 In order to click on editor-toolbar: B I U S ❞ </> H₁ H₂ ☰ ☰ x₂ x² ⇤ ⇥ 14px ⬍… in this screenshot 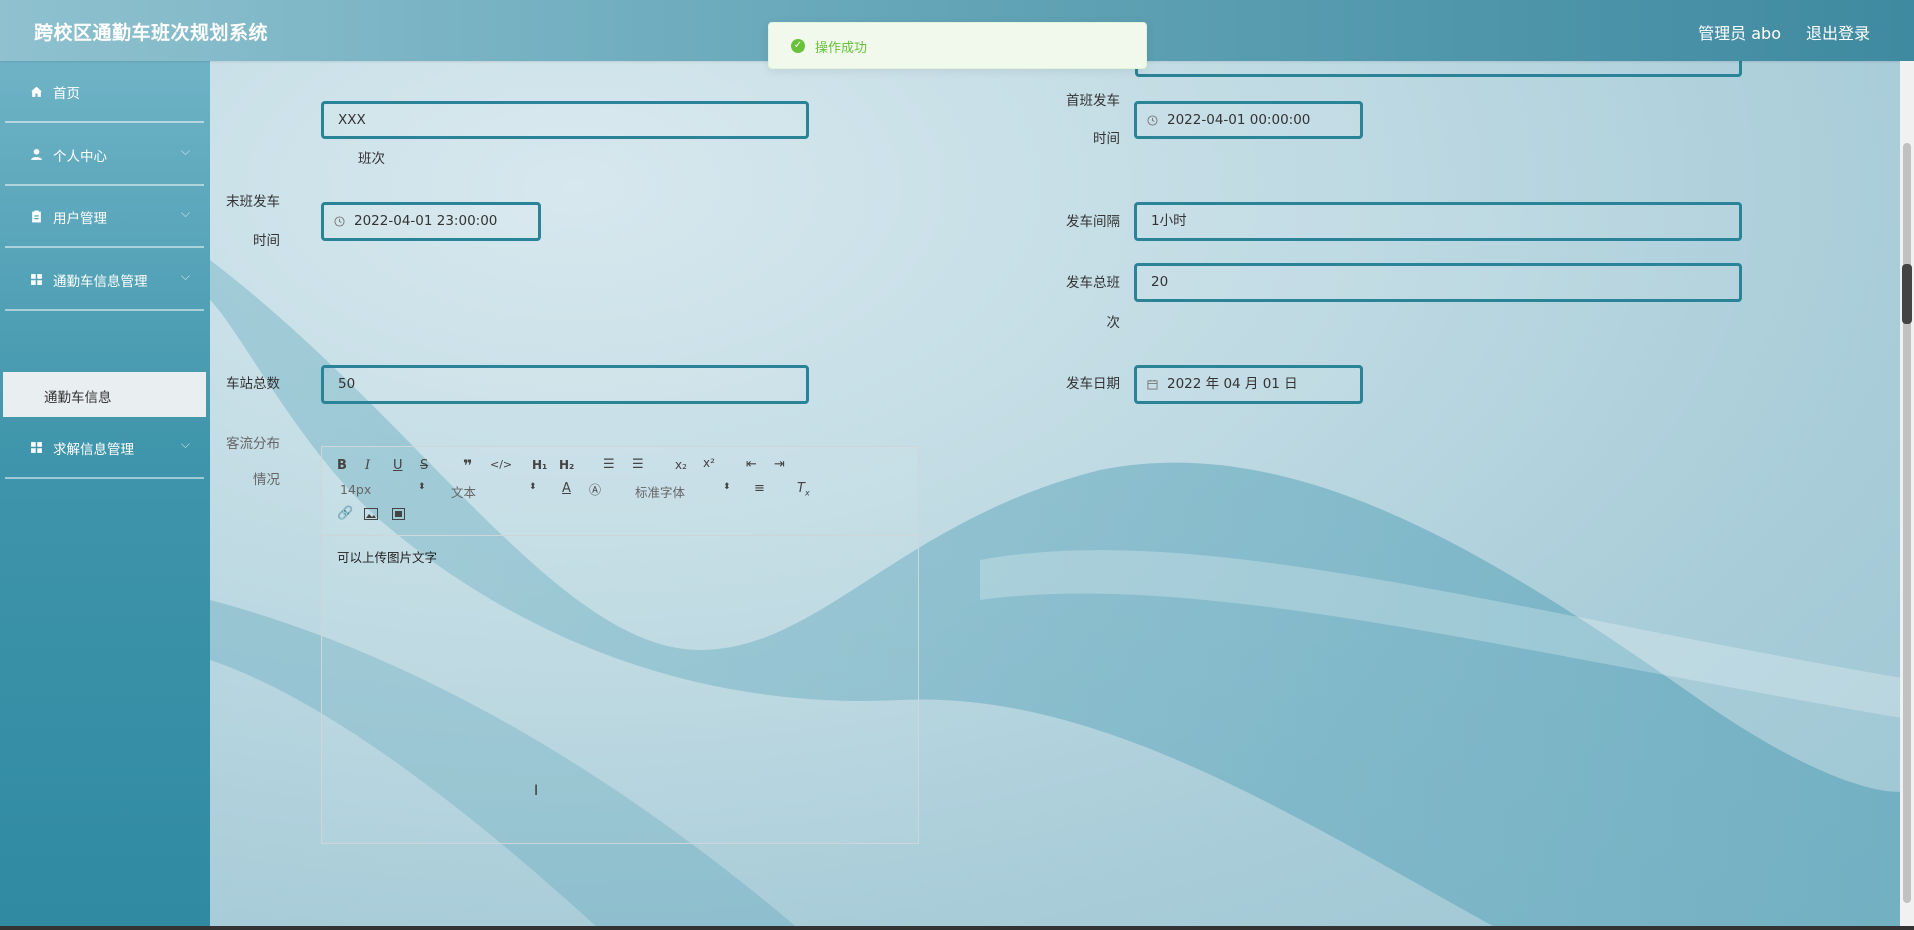, I will do `click(620, 491)`.